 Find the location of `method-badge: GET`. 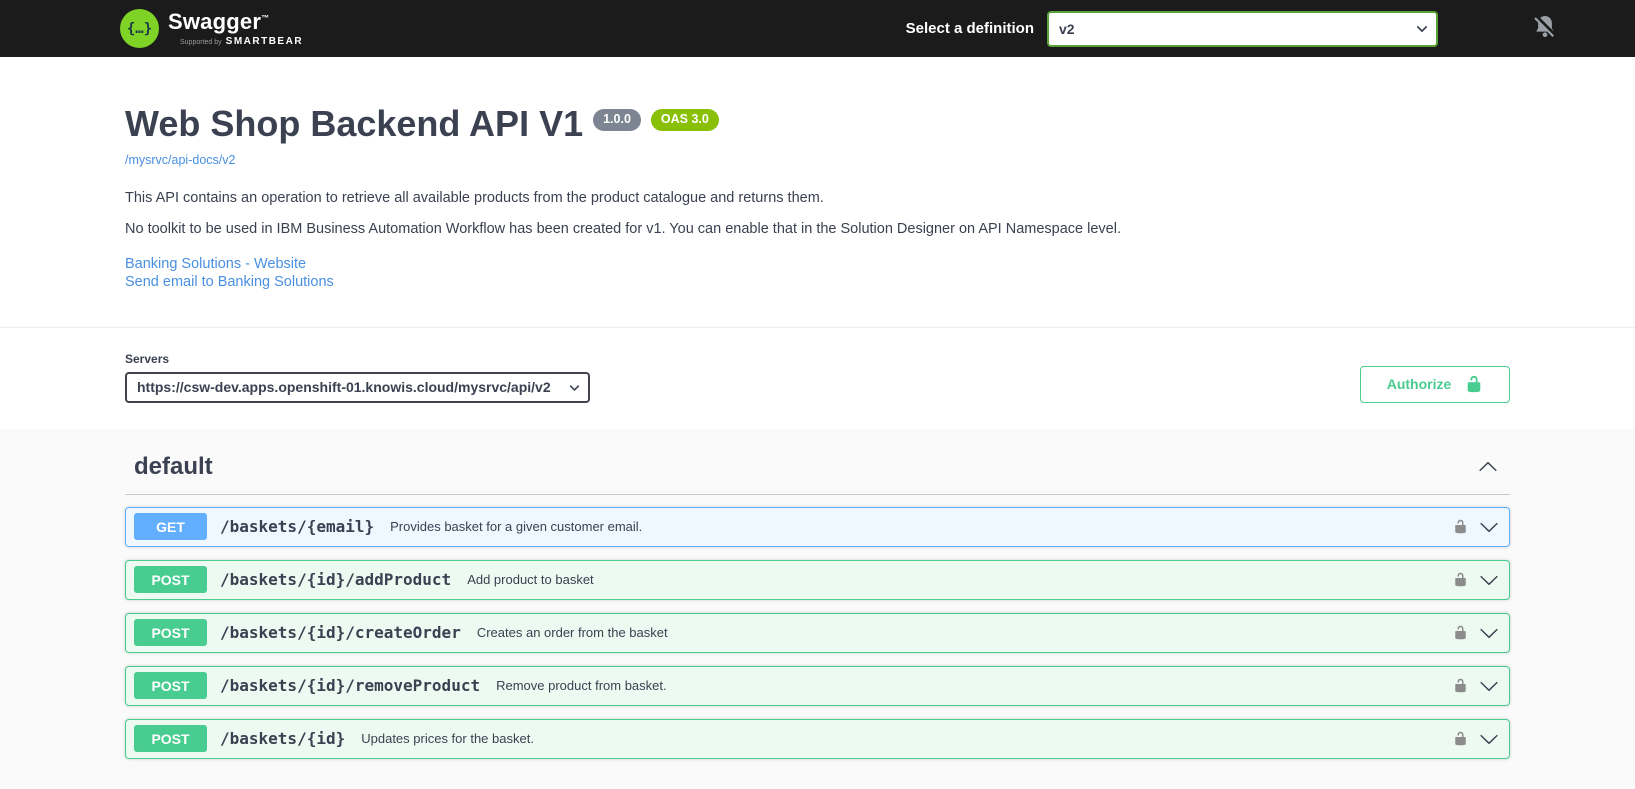

method-badge: GET is located at coordinates (170, 527).